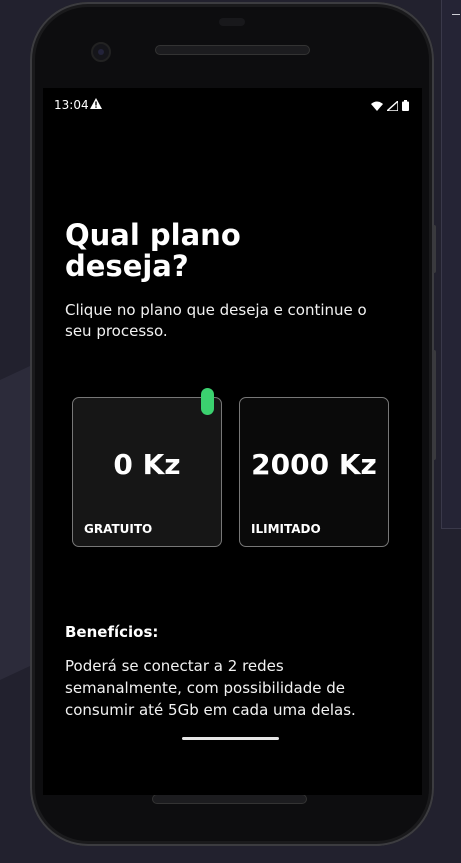 Image resolution: width=461 pixels, height=863 pixels. I want to click on phone-volume-button, so click(434, 405).